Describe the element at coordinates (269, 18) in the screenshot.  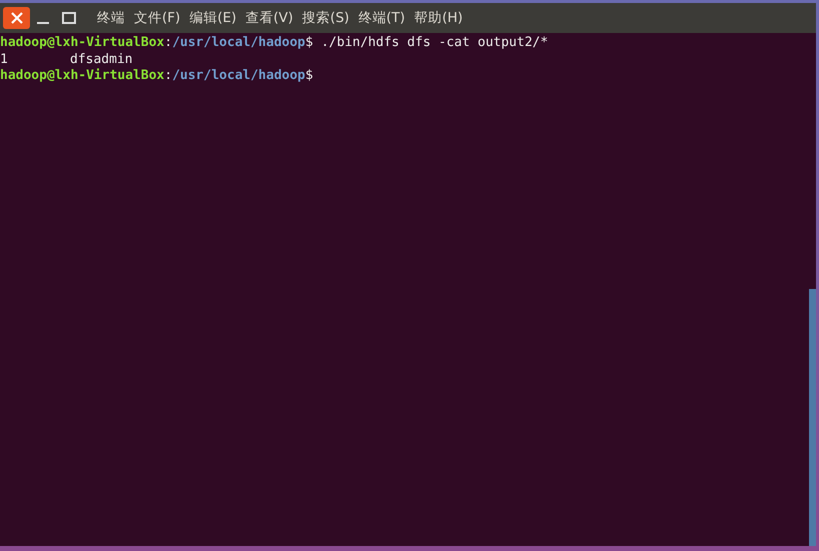
I see `menu-item: 查看(V)` at that location.